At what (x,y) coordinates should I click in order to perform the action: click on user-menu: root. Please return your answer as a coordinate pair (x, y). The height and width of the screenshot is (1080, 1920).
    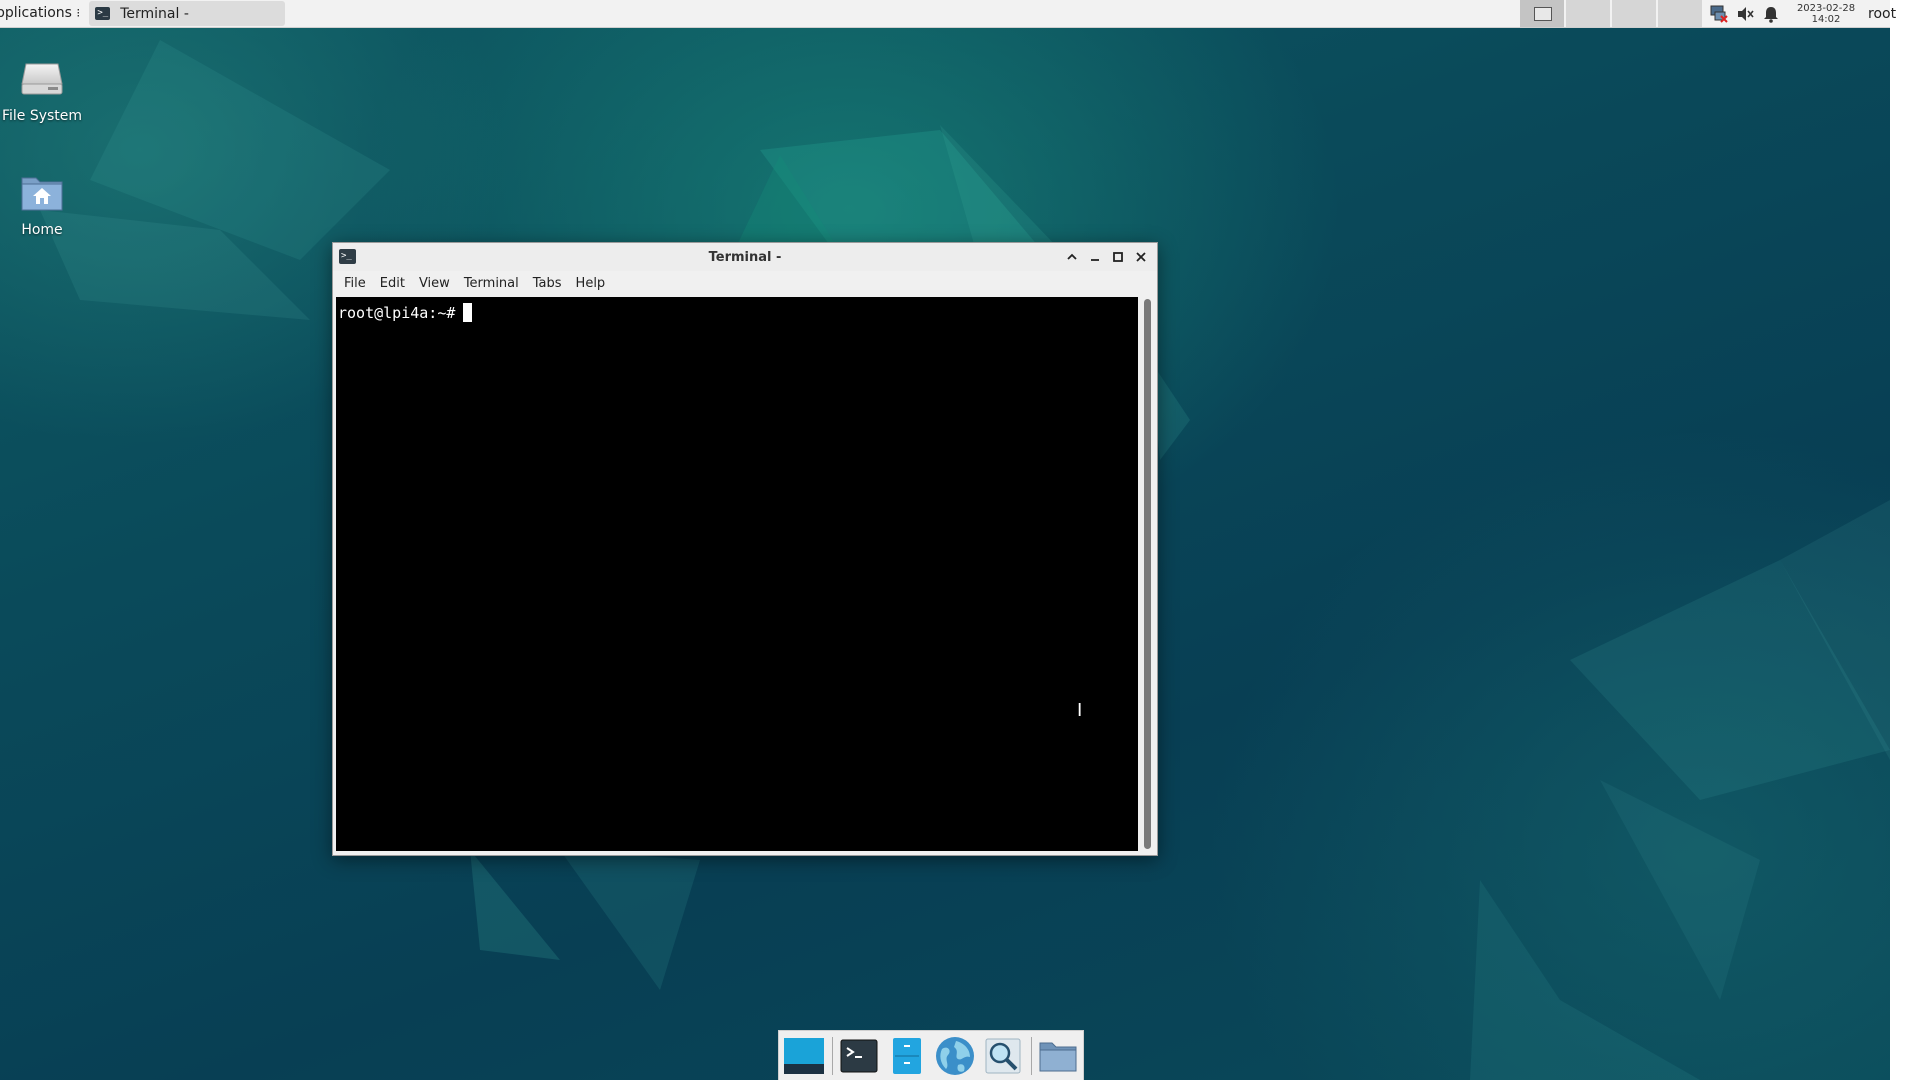
    Looking at the image, I should click on (1882, 14).